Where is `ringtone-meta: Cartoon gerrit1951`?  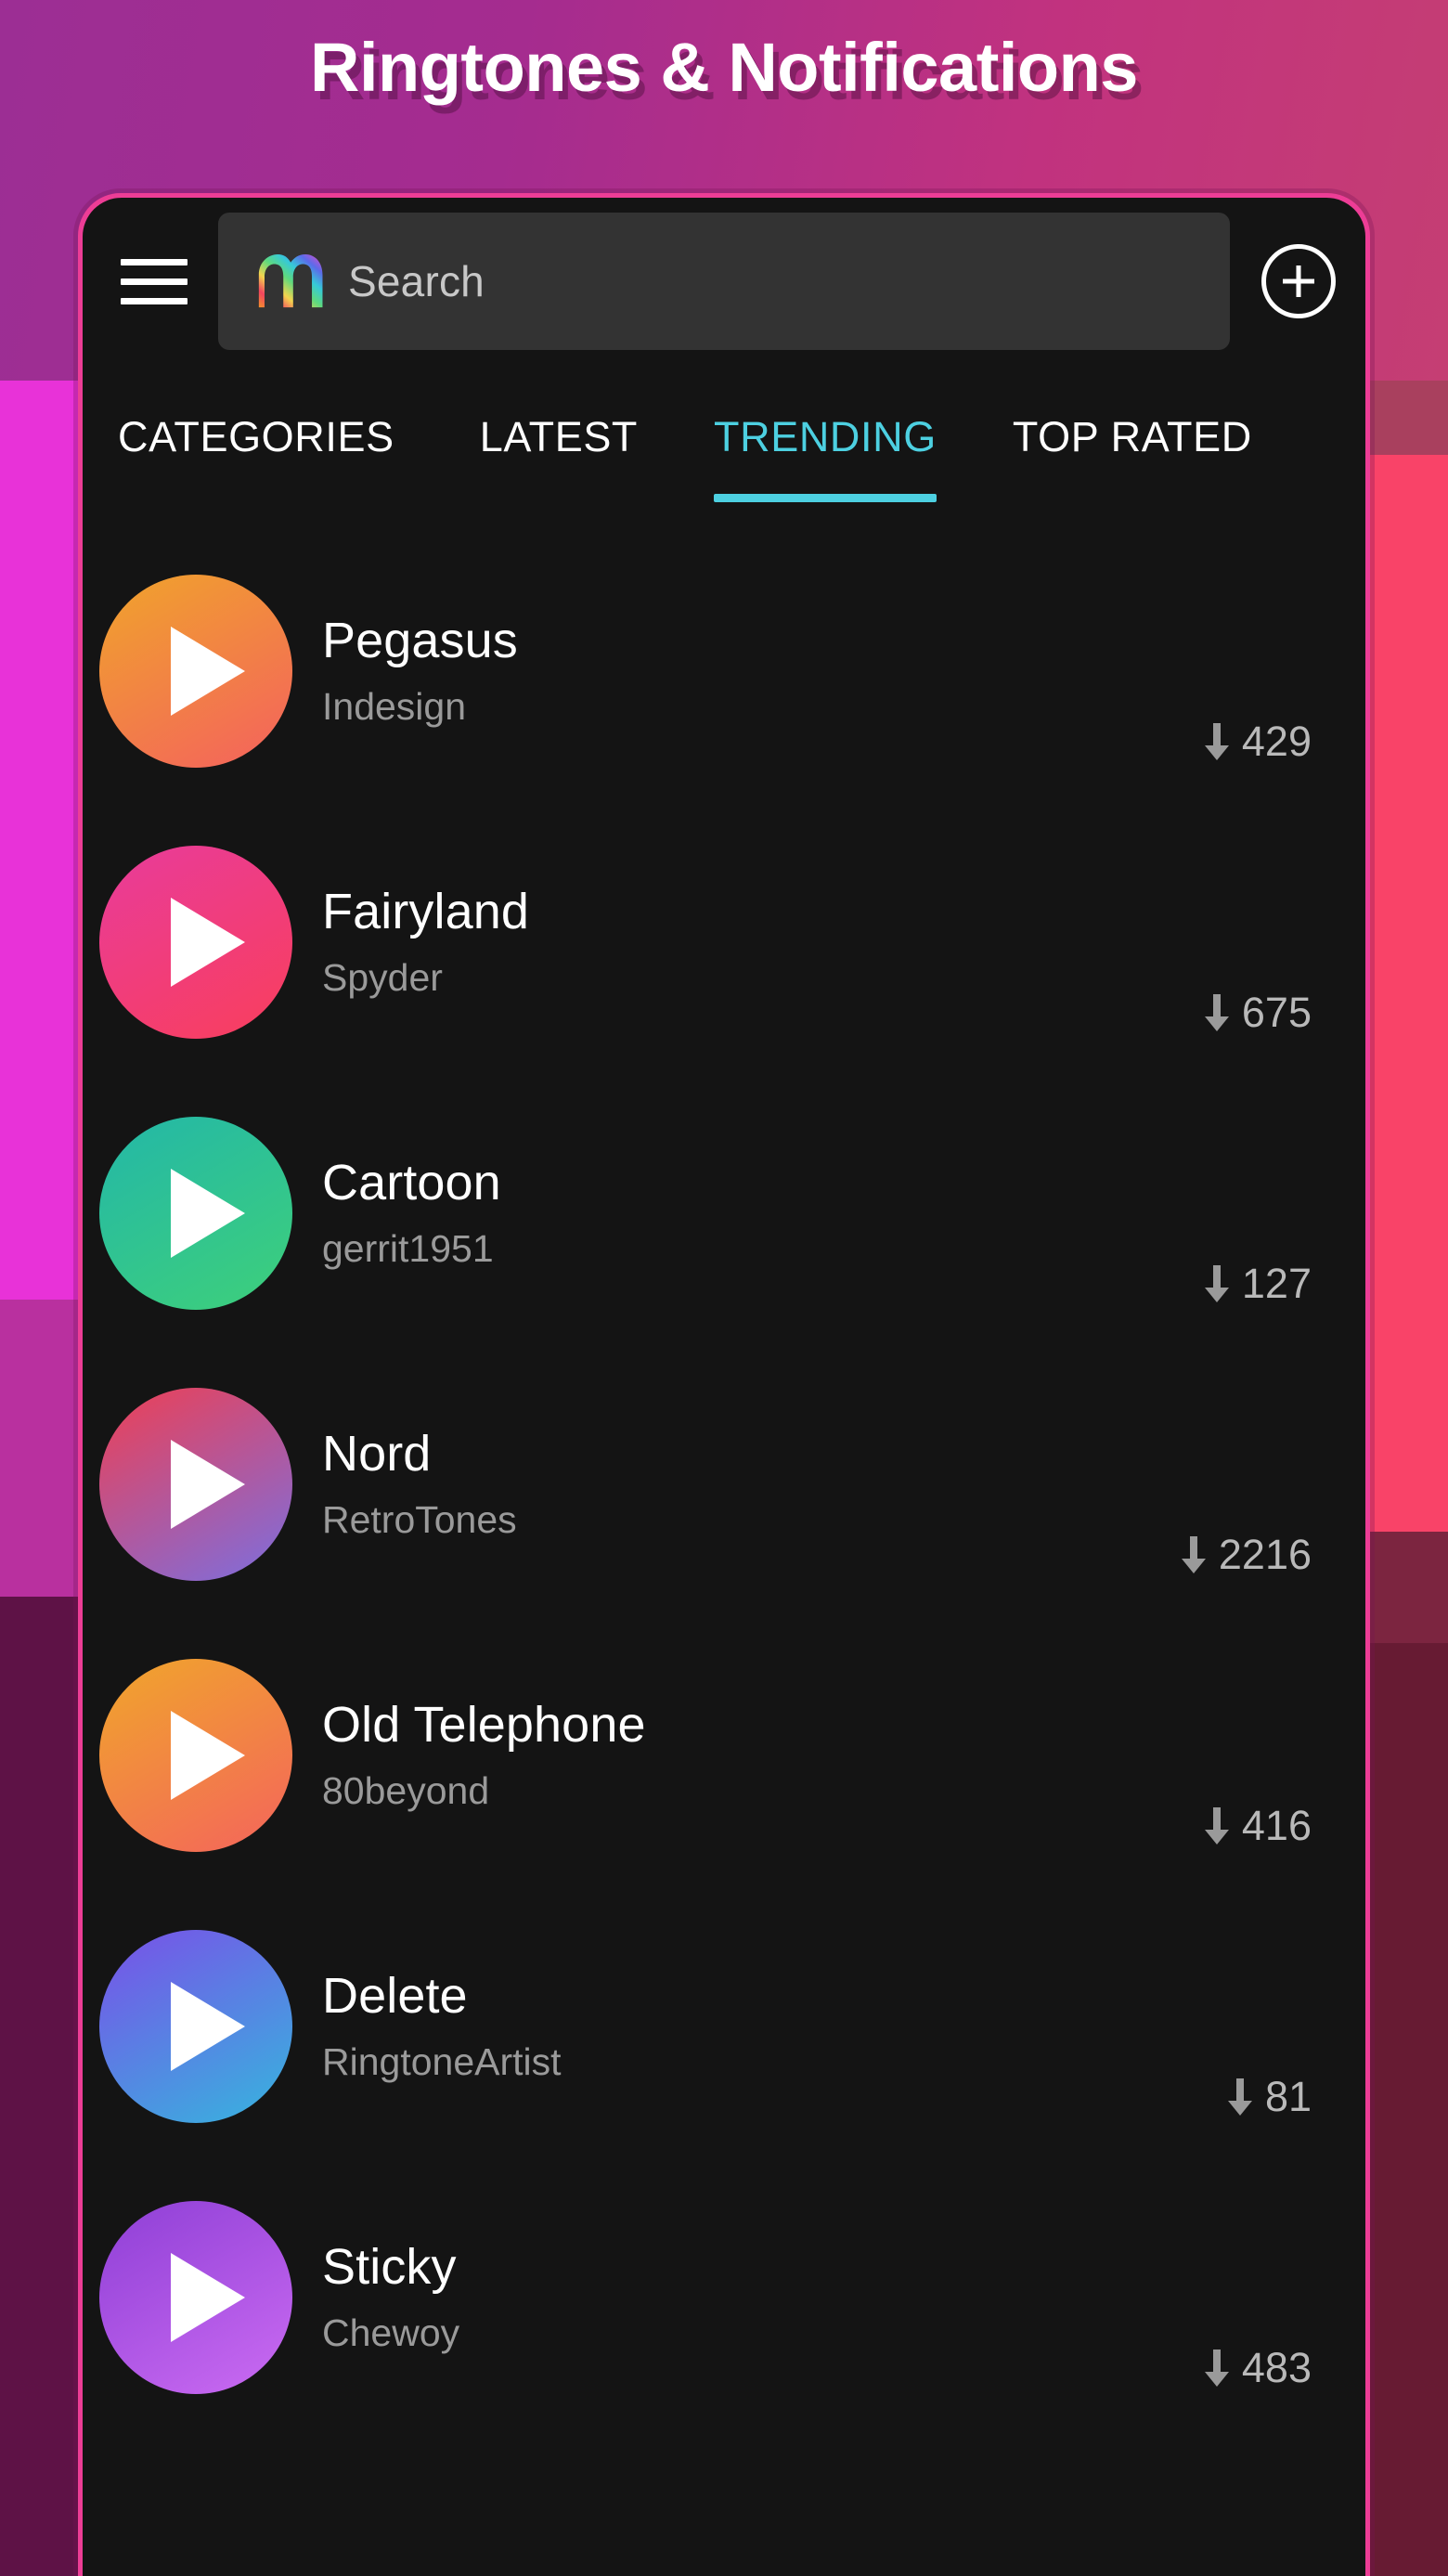 ringtone-meta: Cartoon gerrit1951 is located at coordinates (763, 1213).